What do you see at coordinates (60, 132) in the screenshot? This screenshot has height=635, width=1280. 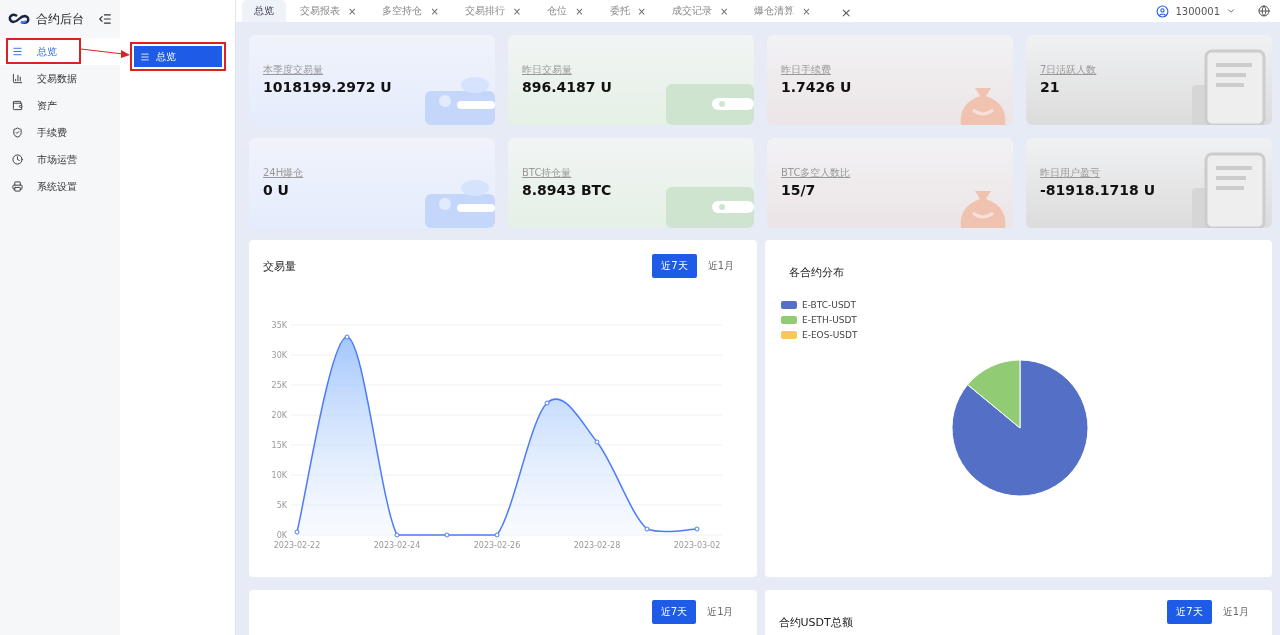 I see `sidebar-item: 手续费` at bounding box center [60, 132].